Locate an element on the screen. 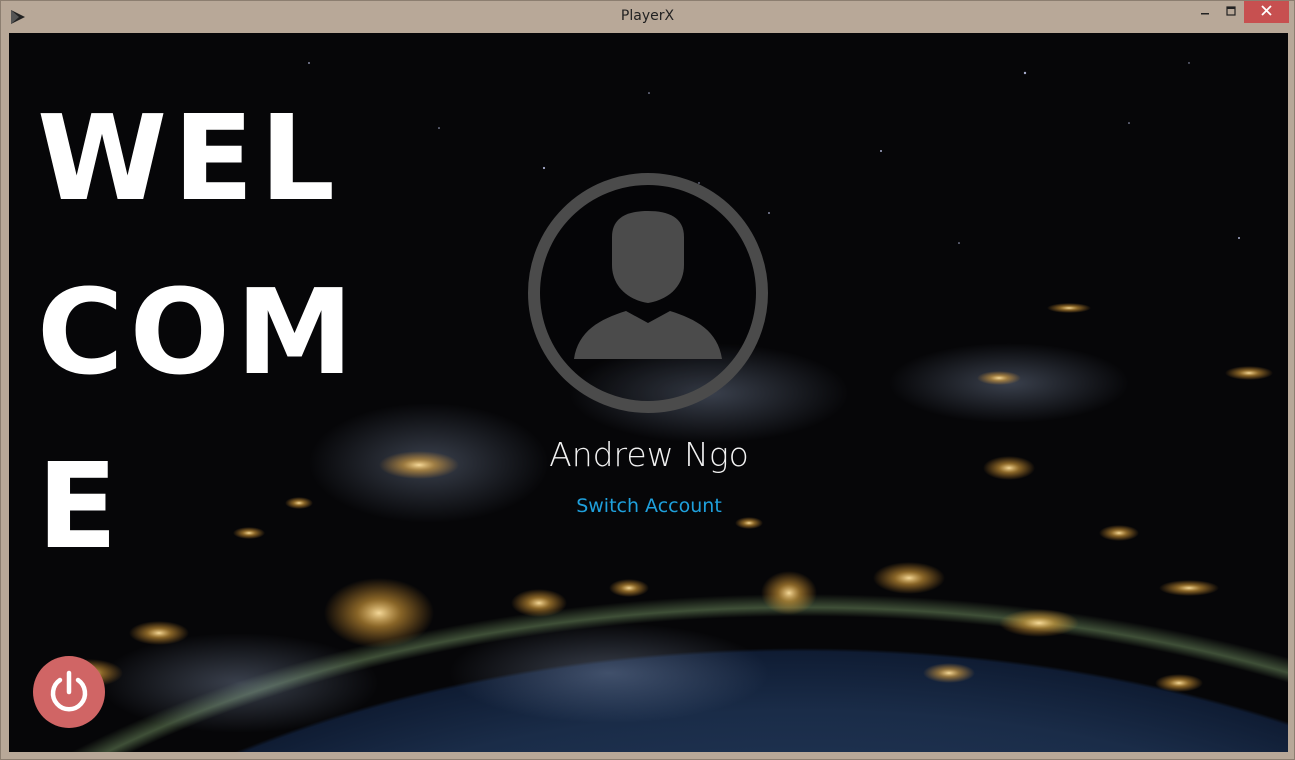 Image resolution: width=1295 pixels, height=760 pixels. maximize-button is located at coordinates (1231, 12).